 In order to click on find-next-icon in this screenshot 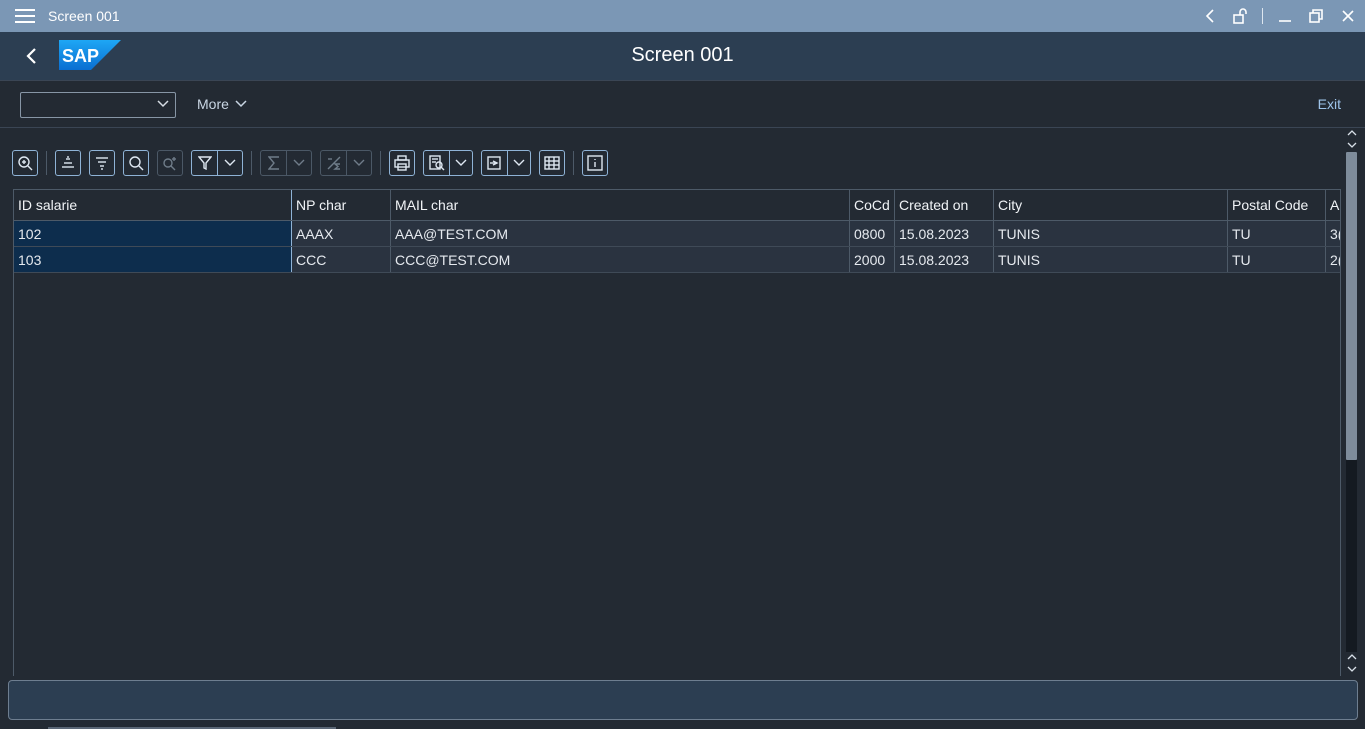, I will do `click(169, 164)`.